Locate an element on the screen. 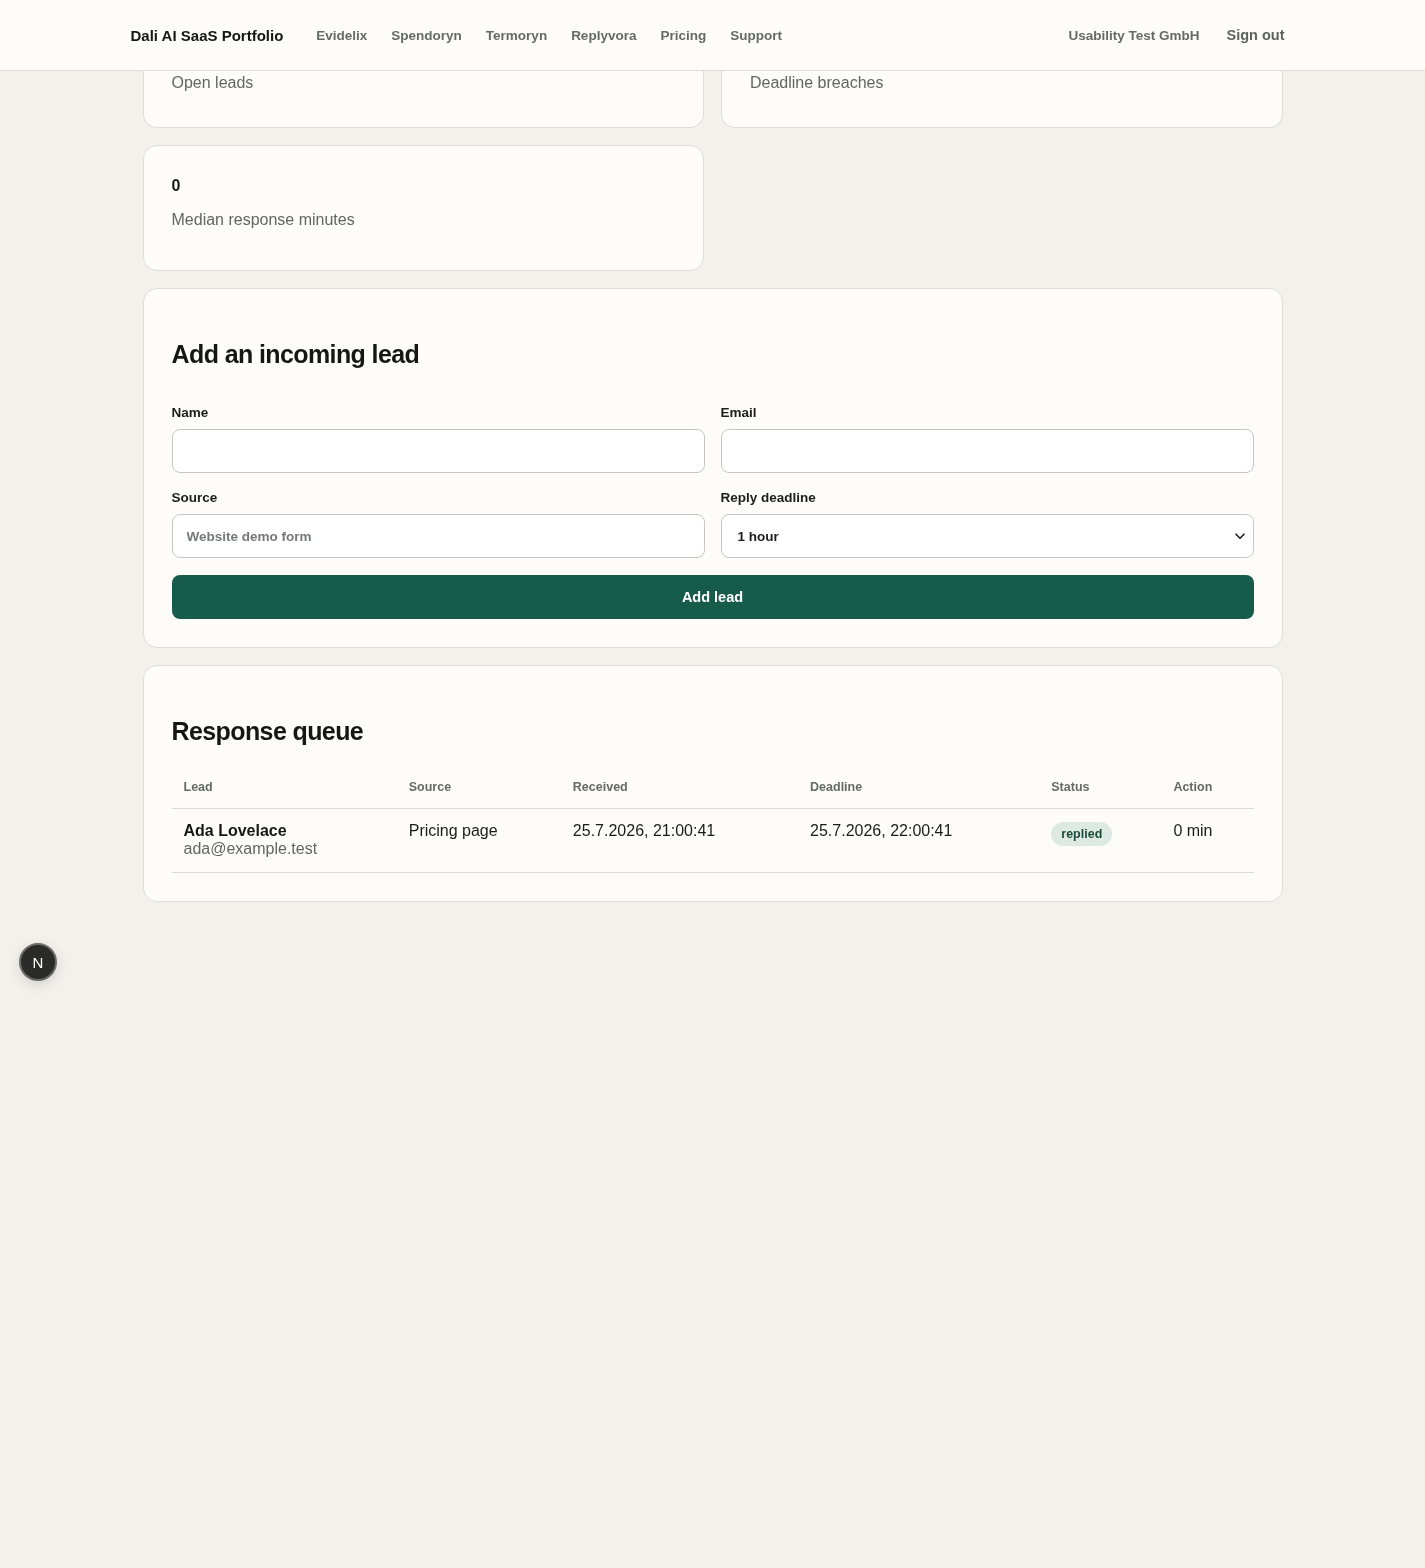 The image size is (1425, 1568). status-badge: replied is located at coordinates (1082, 834).